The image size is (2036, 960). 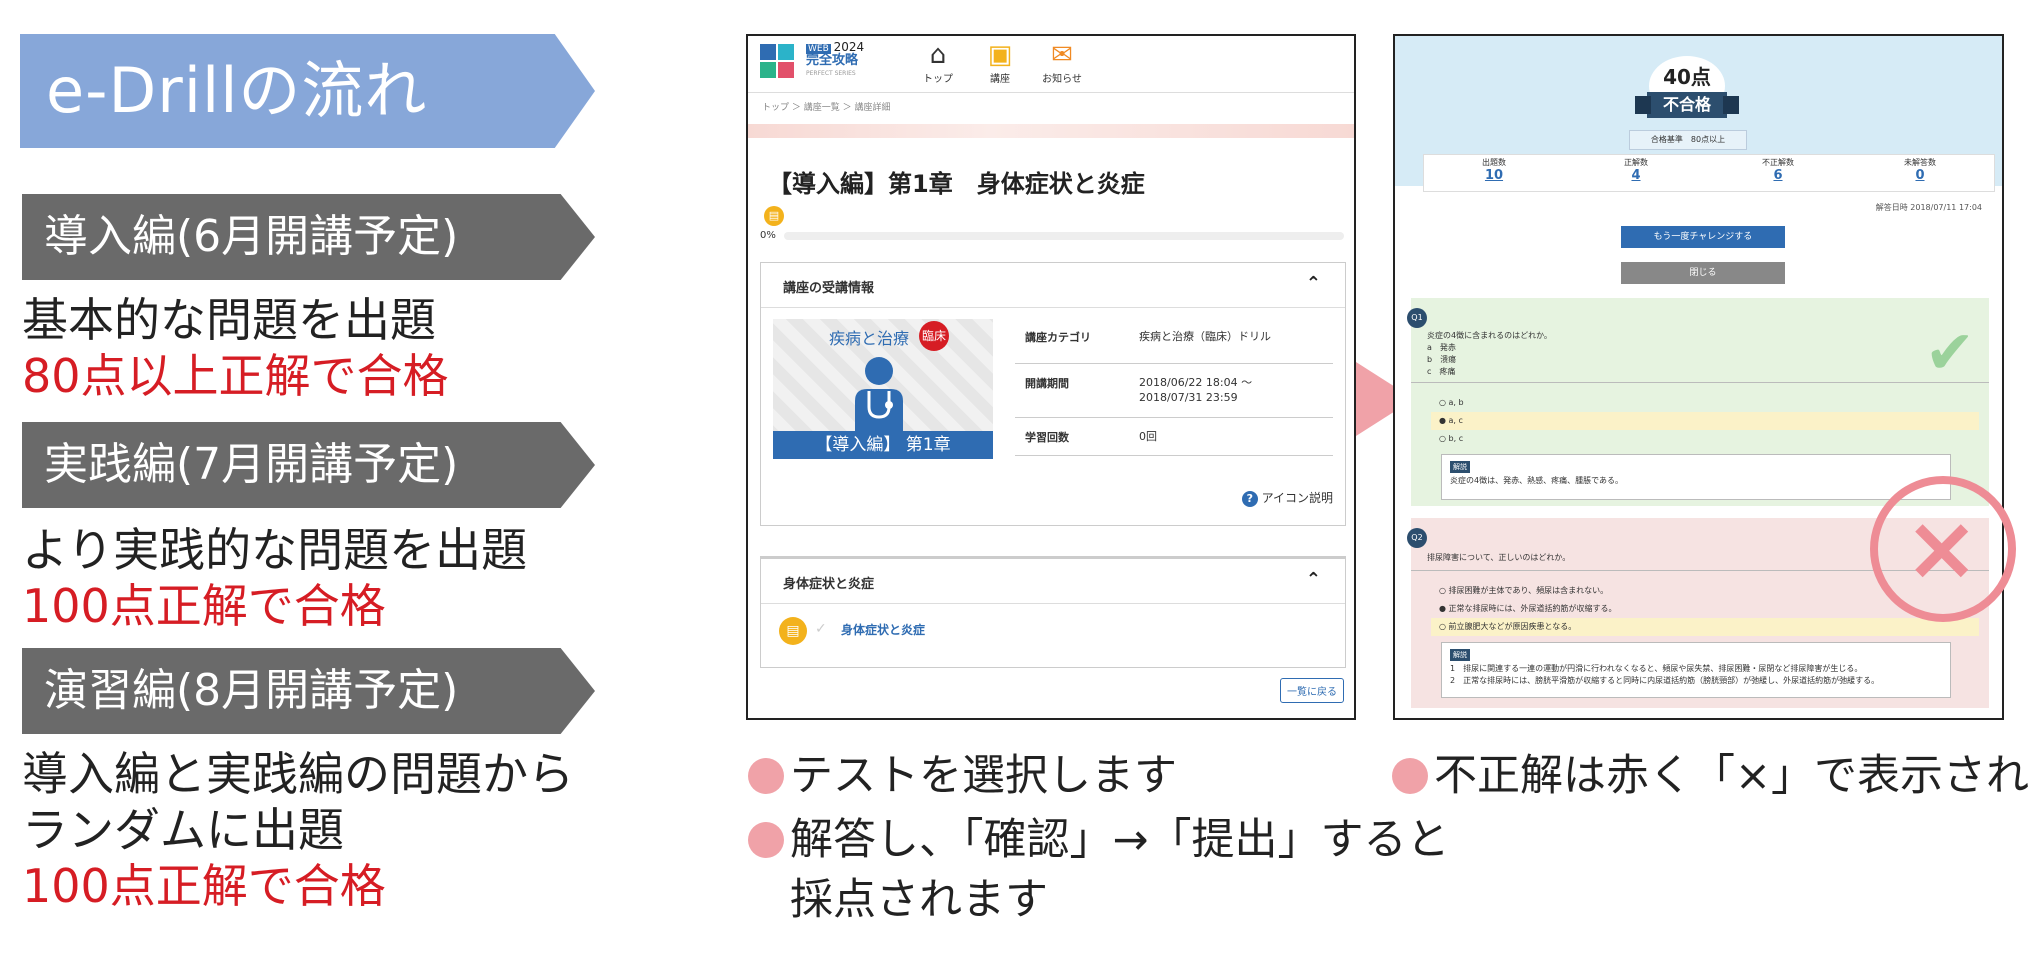 I want to click on stats-bar: 出題数 10 正解数 4 不正解数 6 未解答数 0, so click(x=1709, y=173).